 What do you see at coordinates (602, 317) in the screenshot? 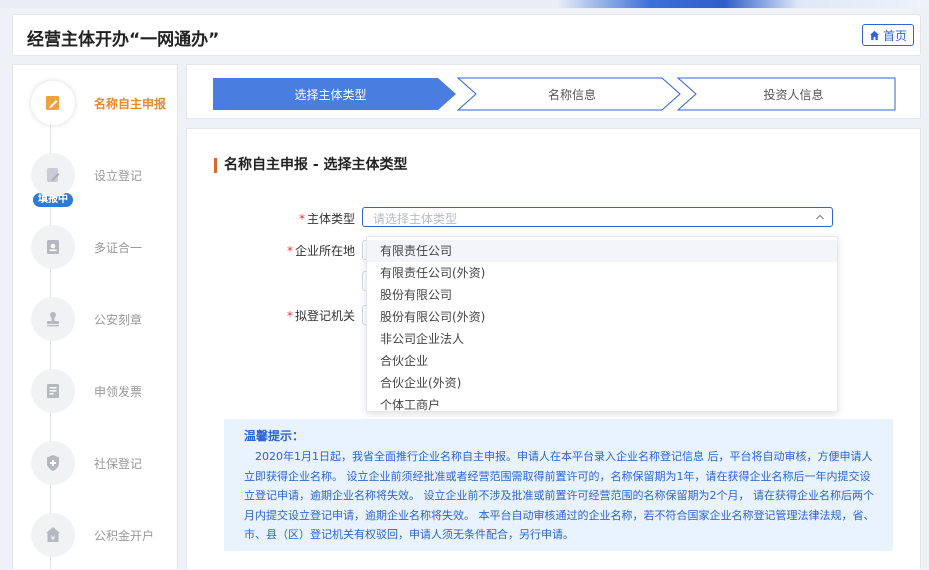
I see `dropdown-option: 股份有限公司(外资)` at bounding box center [602, 317].